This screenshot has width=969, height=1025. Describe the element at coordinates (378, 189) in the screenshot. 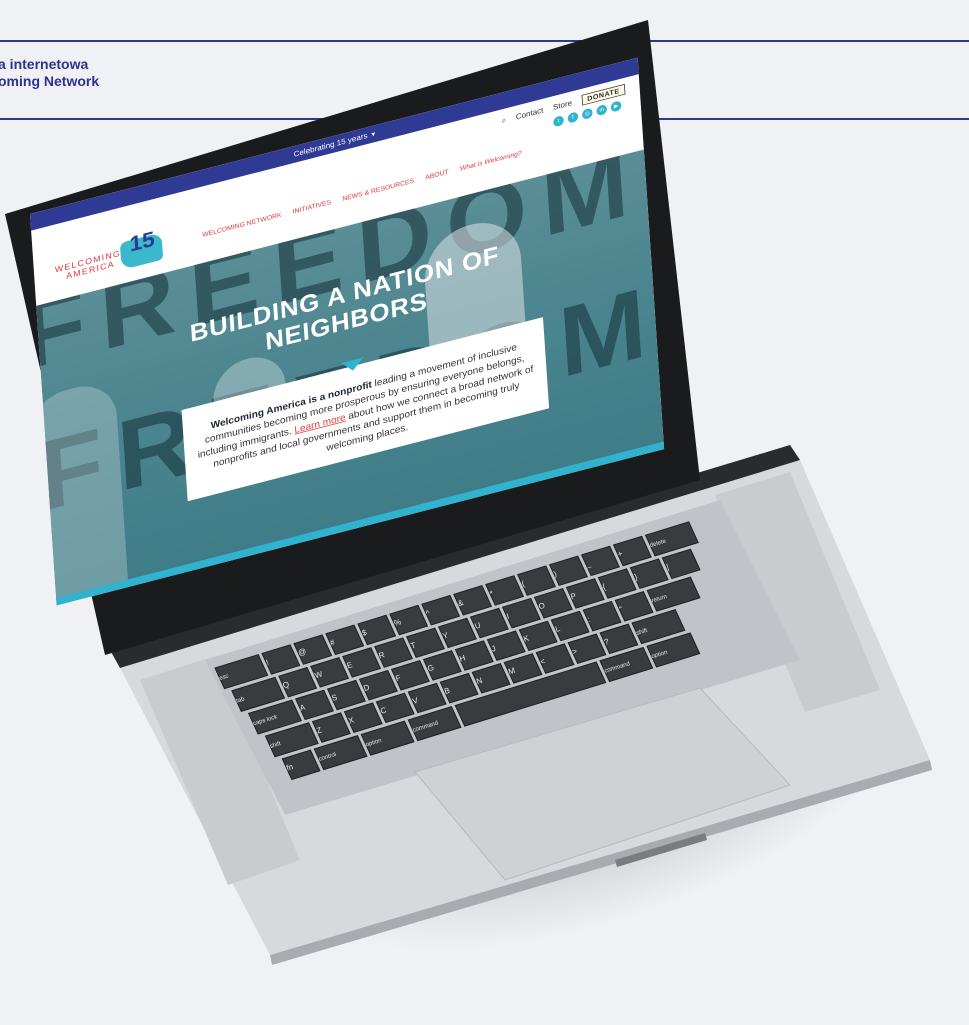

I see `nav-news-resources: NEWS & RESOURCES` at that location.